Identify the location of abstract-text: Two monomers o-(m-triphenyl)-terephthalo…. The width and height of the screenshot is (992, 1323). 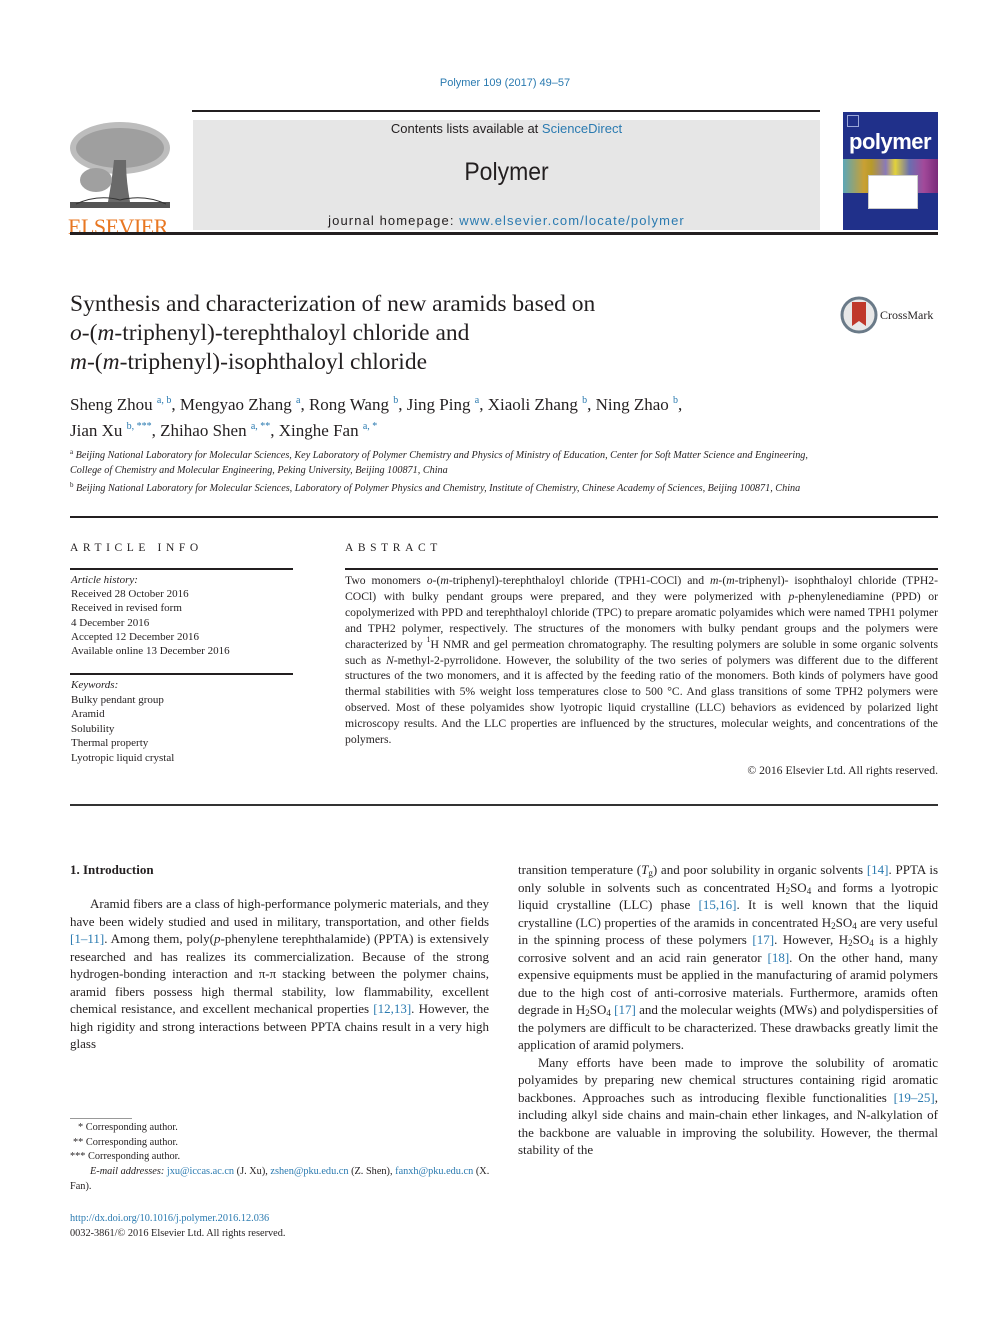
(641, 660).